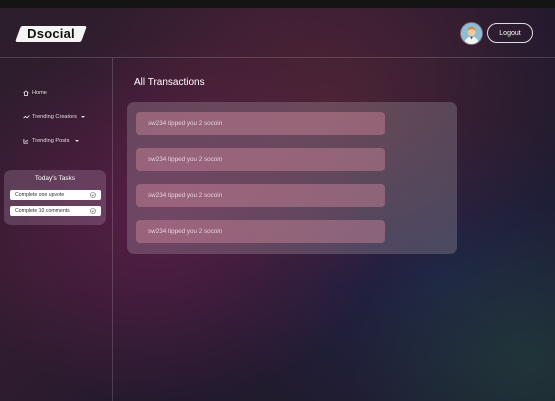  I want to click on task-item: Complete 10 comments, so click(55, 211).